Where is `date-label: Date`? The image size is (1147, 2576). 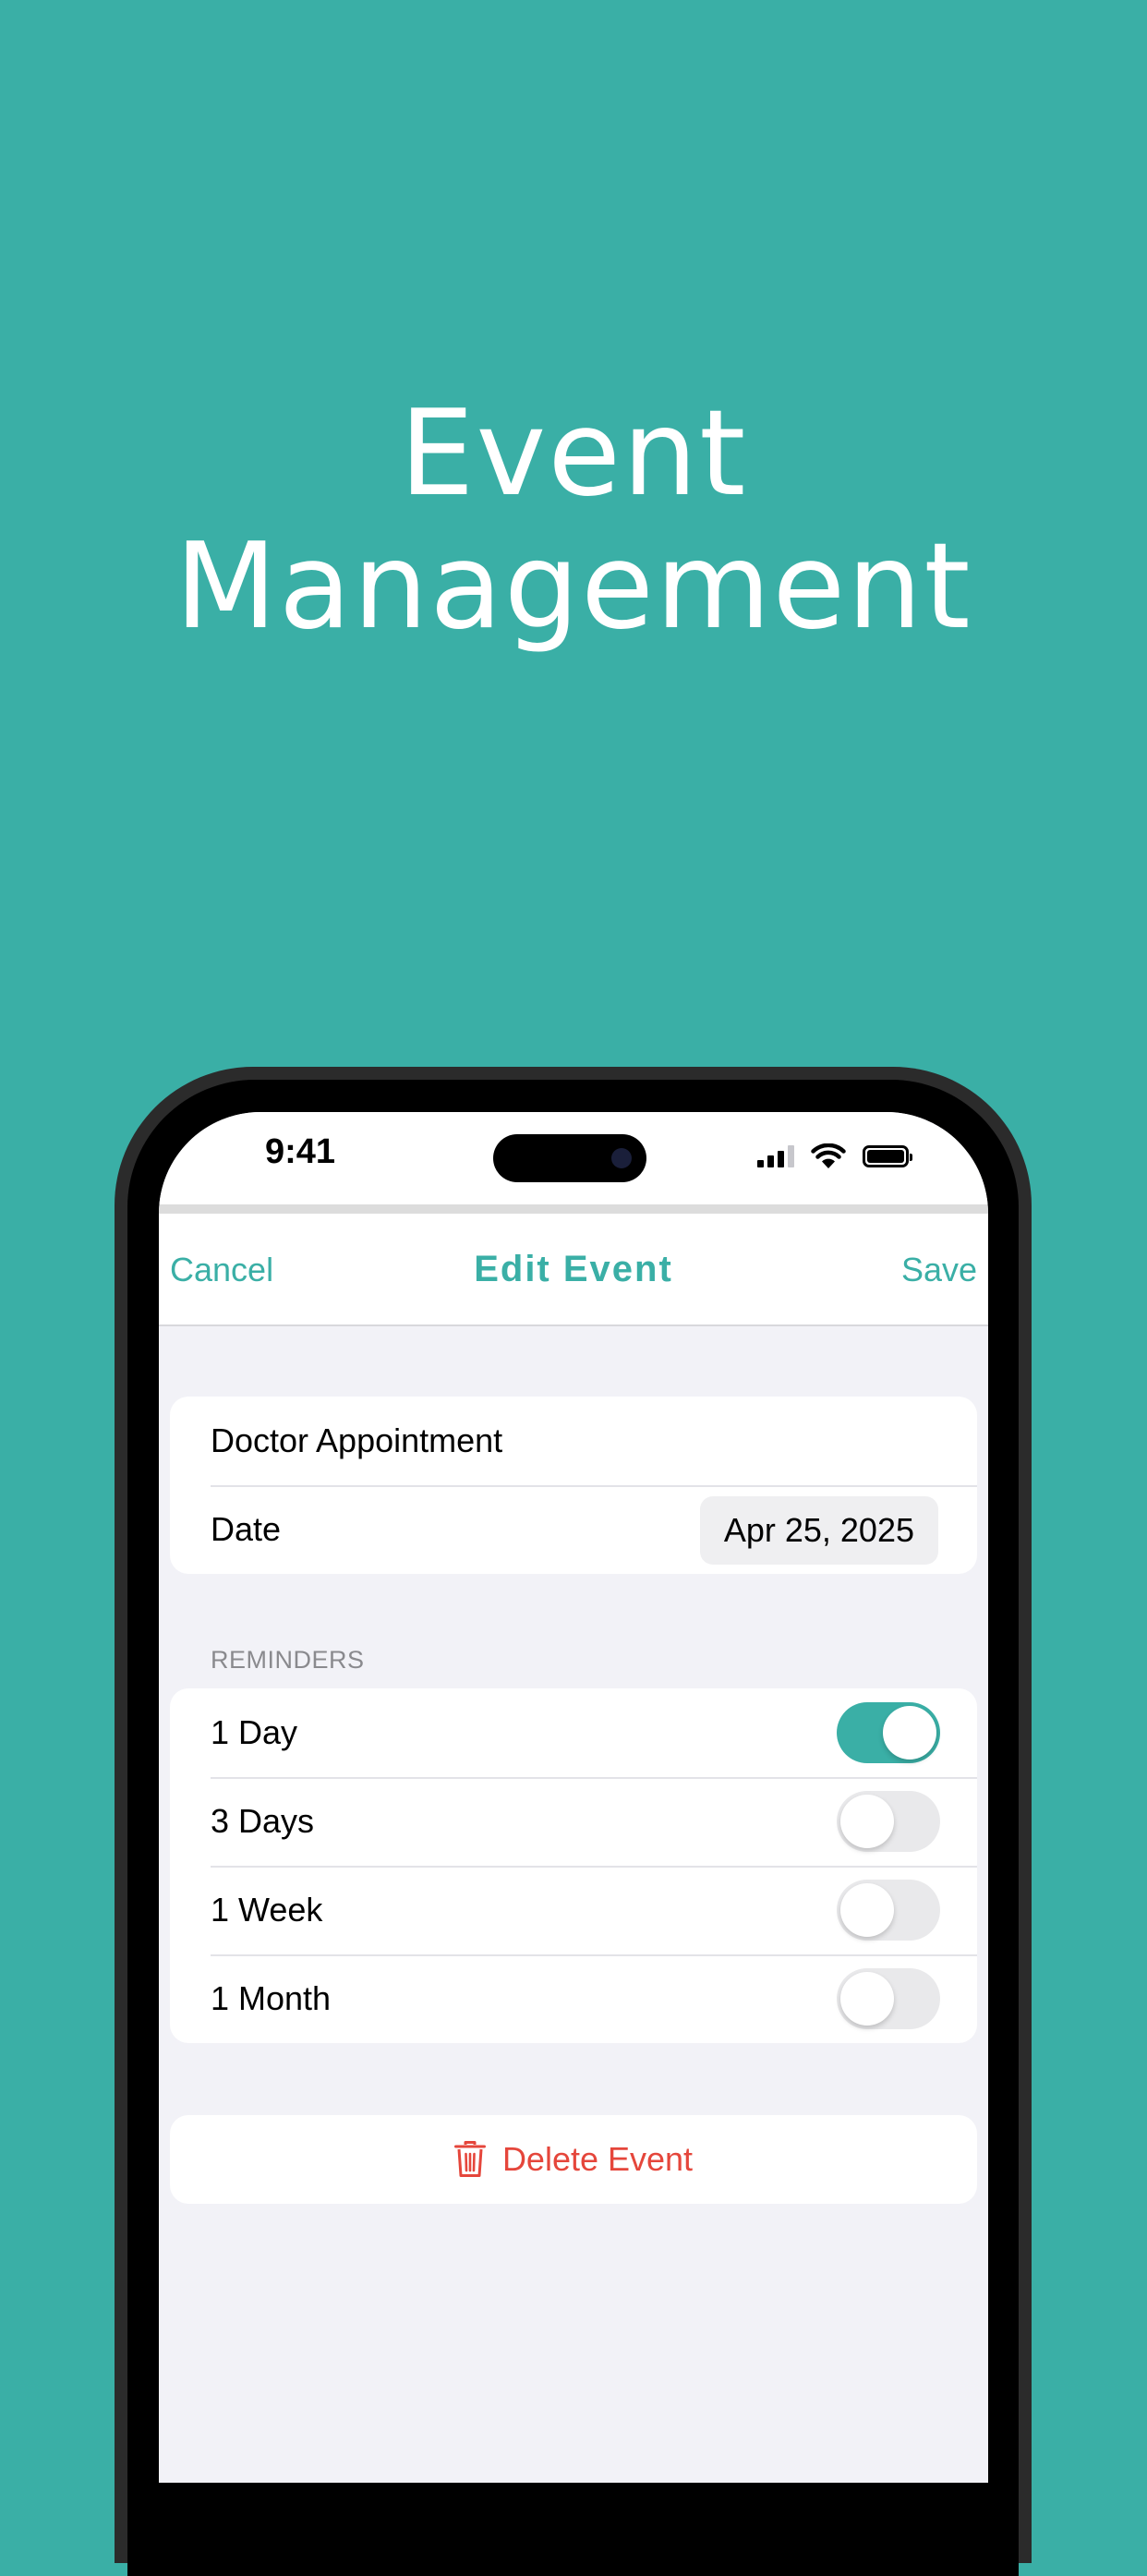
date-label: Date is located at coordinates (246, 1529).